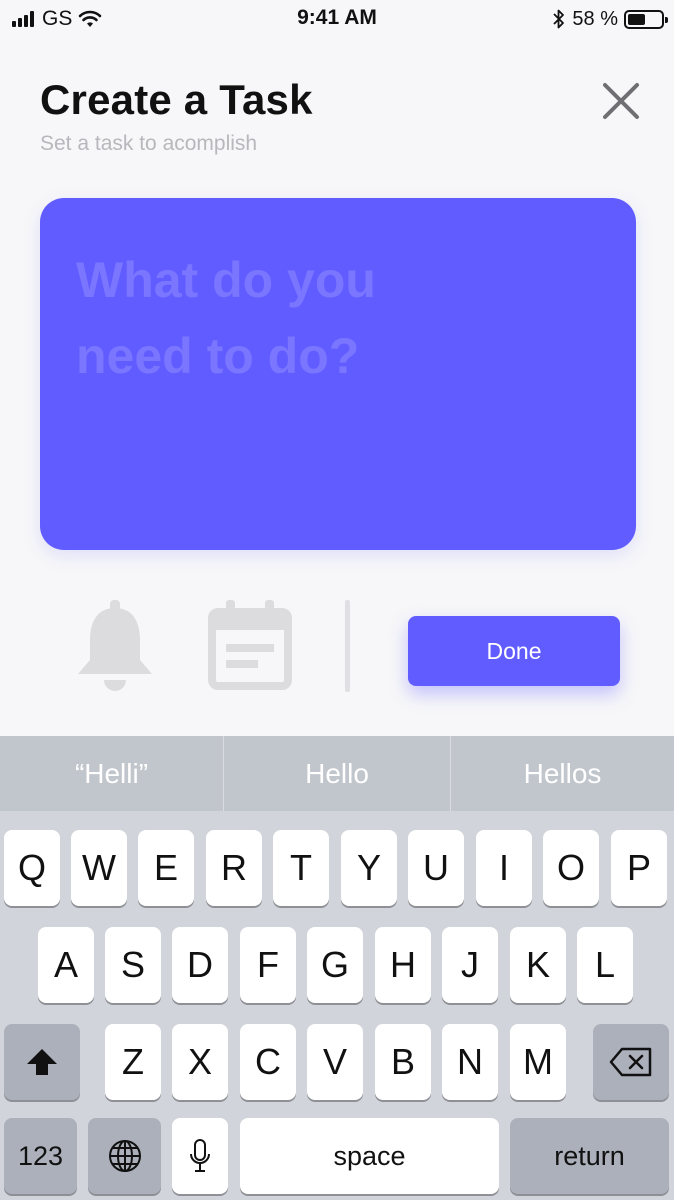 Image resolution: width=674 pixels, height=1200 pixels. I want to click on status-right: 58 %, so click(610, 19).